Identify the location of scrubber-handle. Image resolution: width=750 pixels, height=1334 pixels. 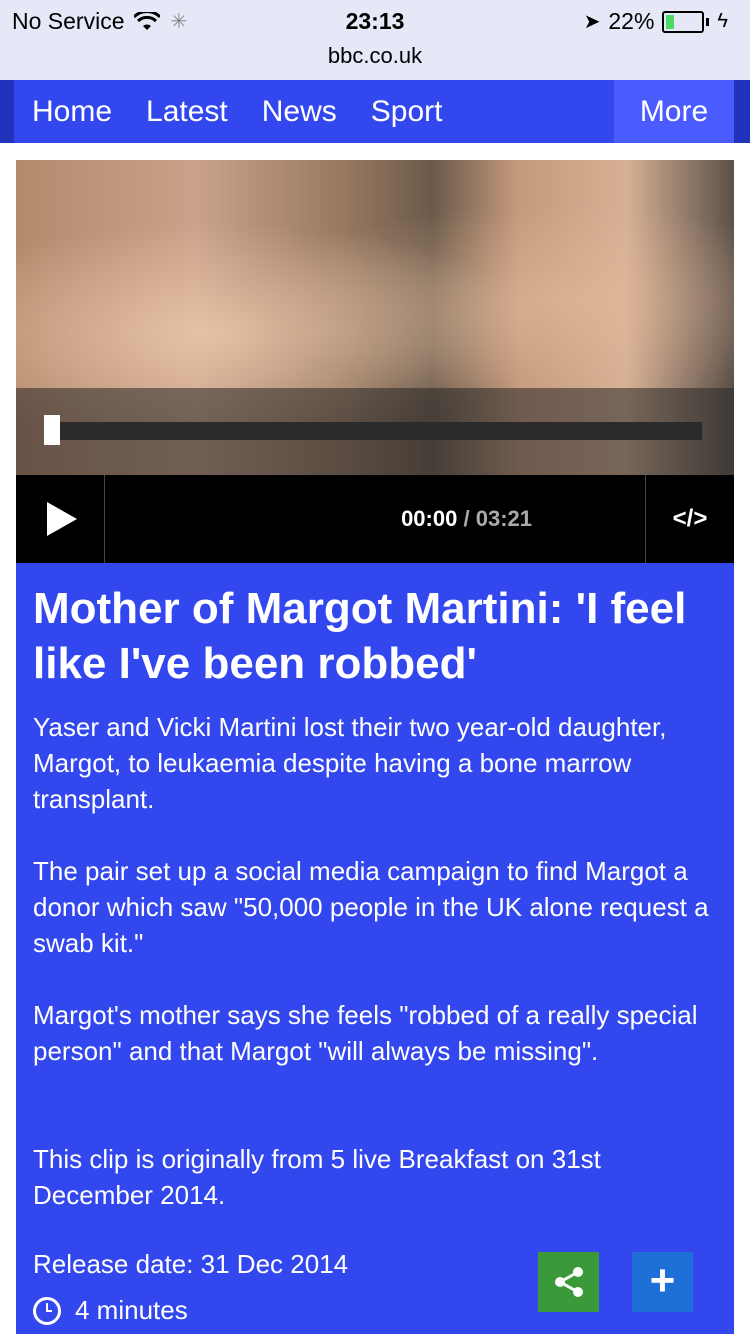
(52, 430).